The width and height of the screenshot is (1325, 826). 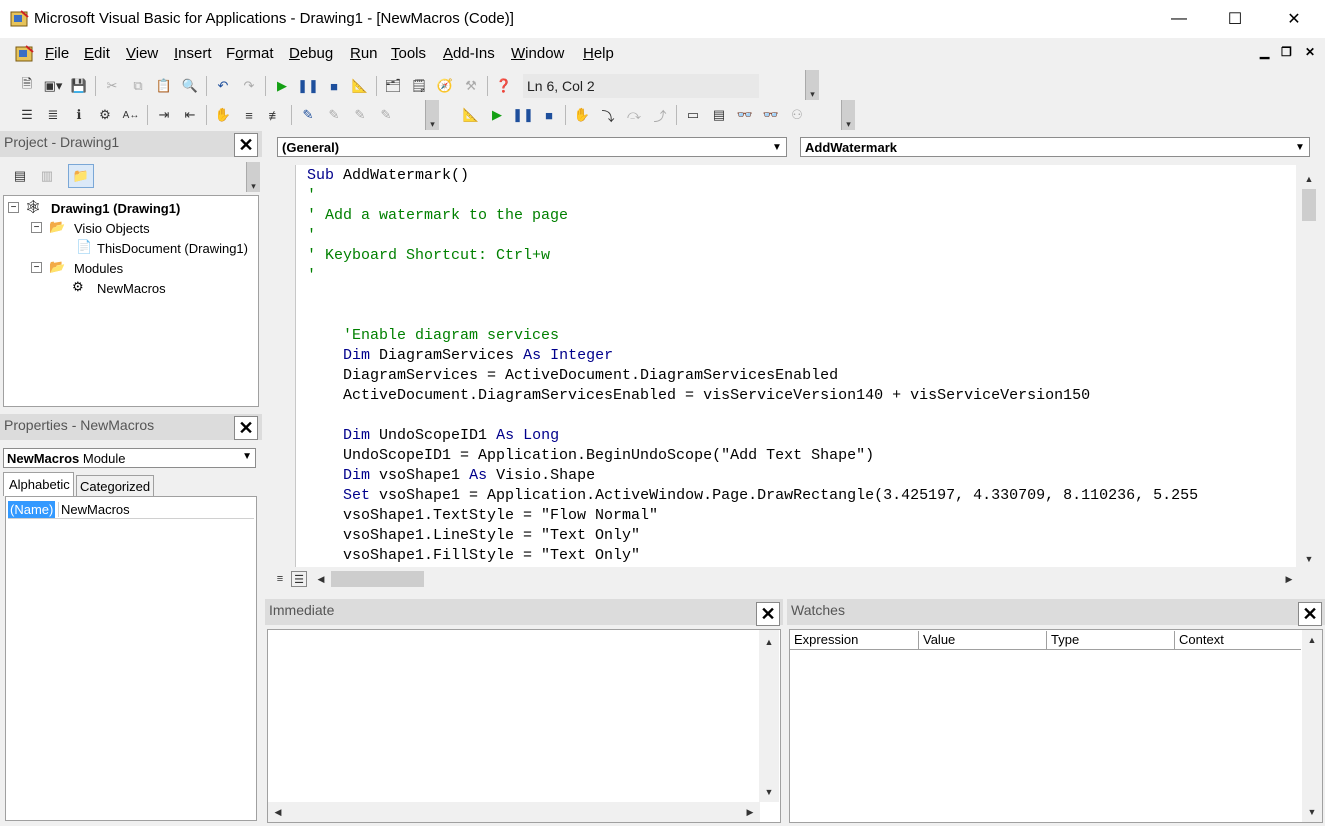 I want to click on comment-block-icon: ≡, so click(x=249, y=115).